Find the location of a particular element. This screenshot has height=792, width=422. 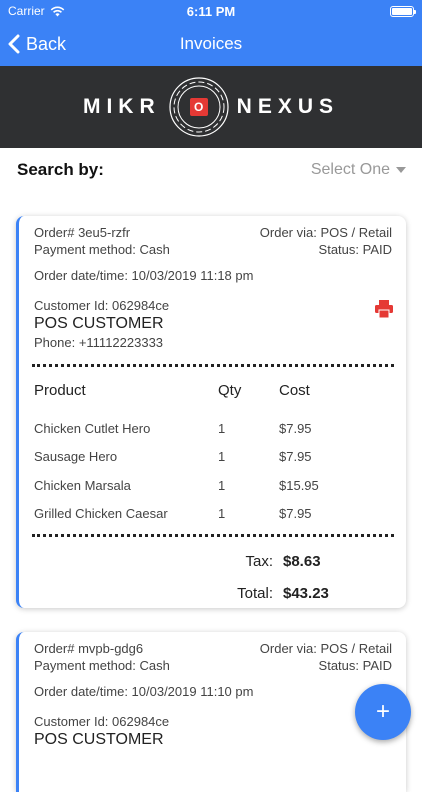

page-title: Invoices is located at coordinates (211, 43).